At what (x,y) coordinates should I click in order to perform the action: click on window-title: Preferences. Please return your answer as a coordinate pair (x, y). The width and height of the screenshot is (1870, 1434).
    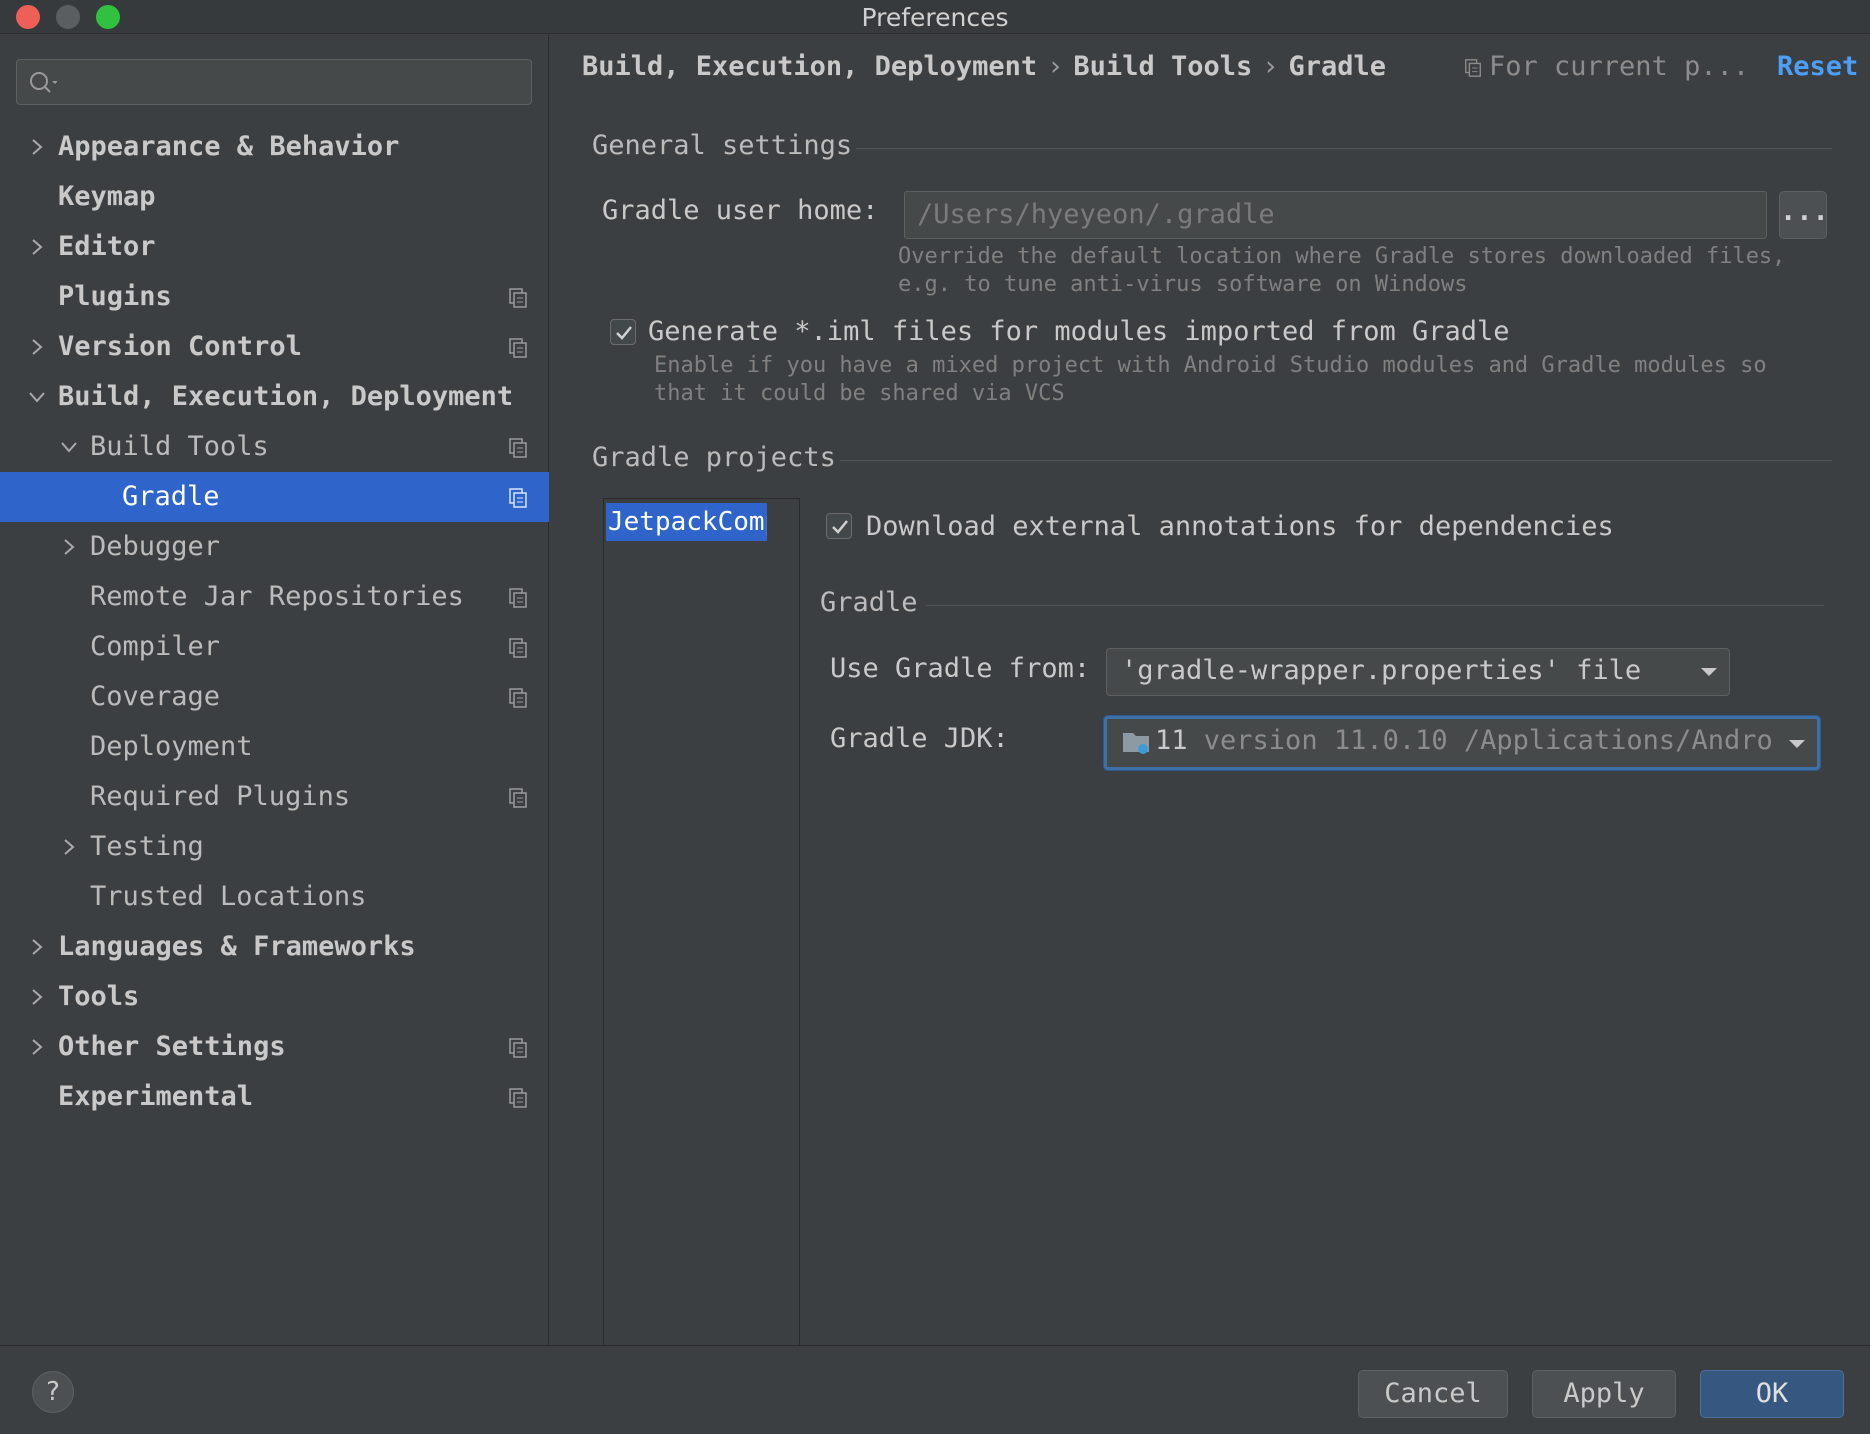
    Looking at the image, I should click on (935, 17).